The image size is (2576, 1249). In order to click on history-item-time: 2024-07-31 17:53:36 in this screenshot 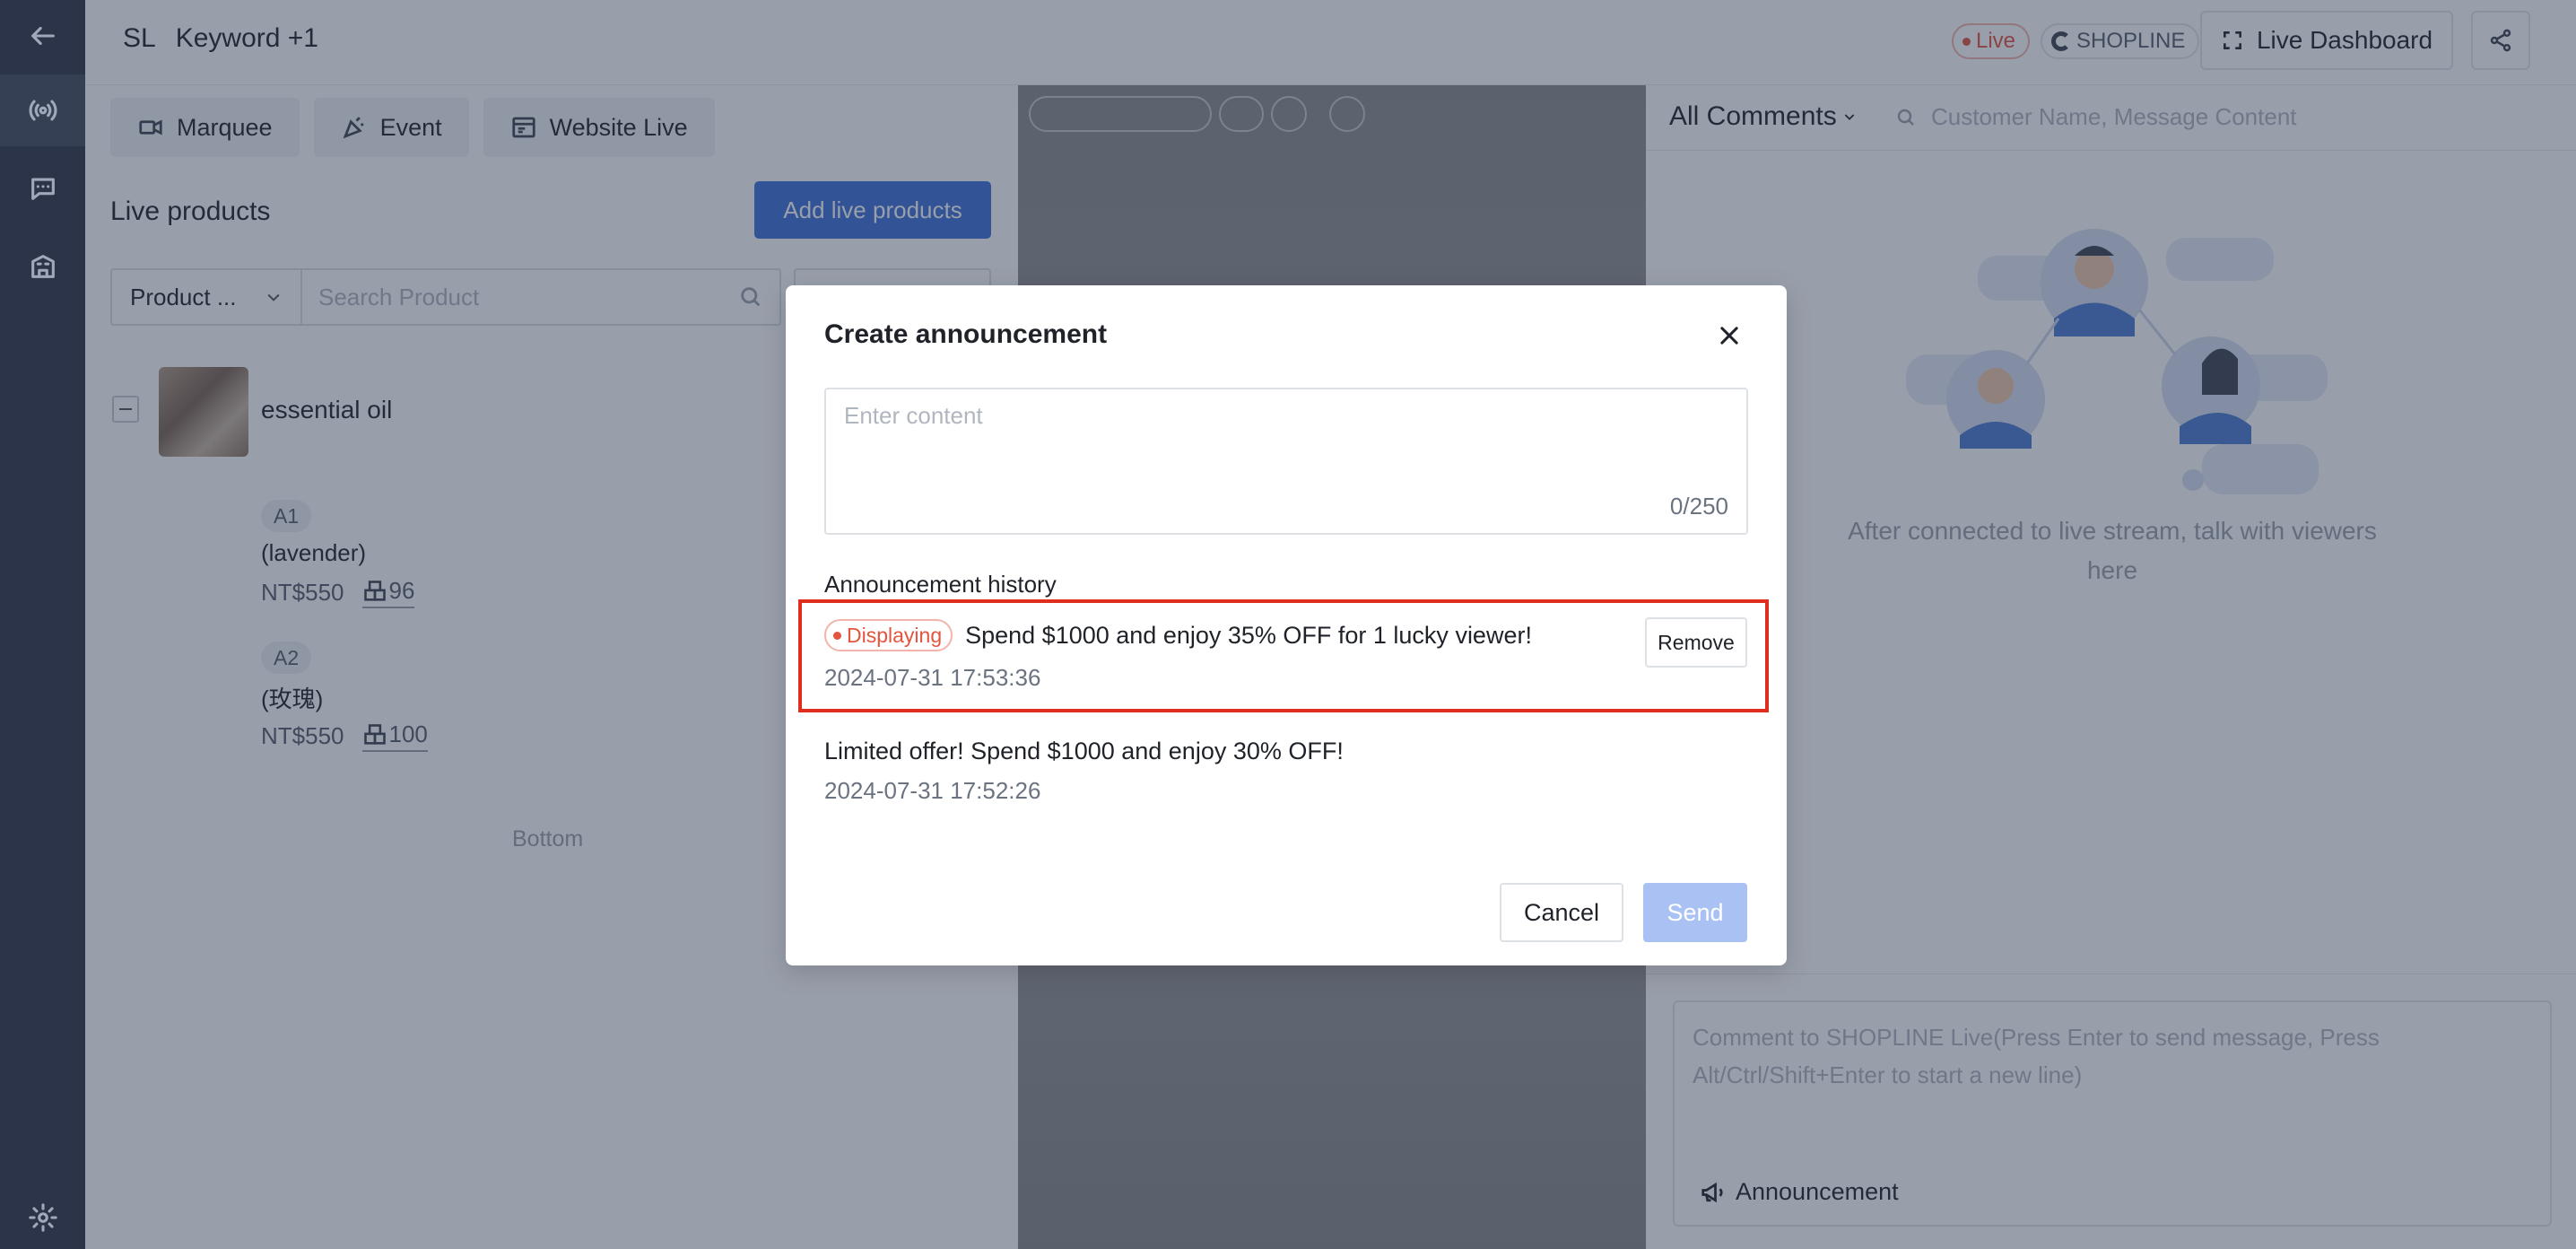, I will do `click(932, 677)`.